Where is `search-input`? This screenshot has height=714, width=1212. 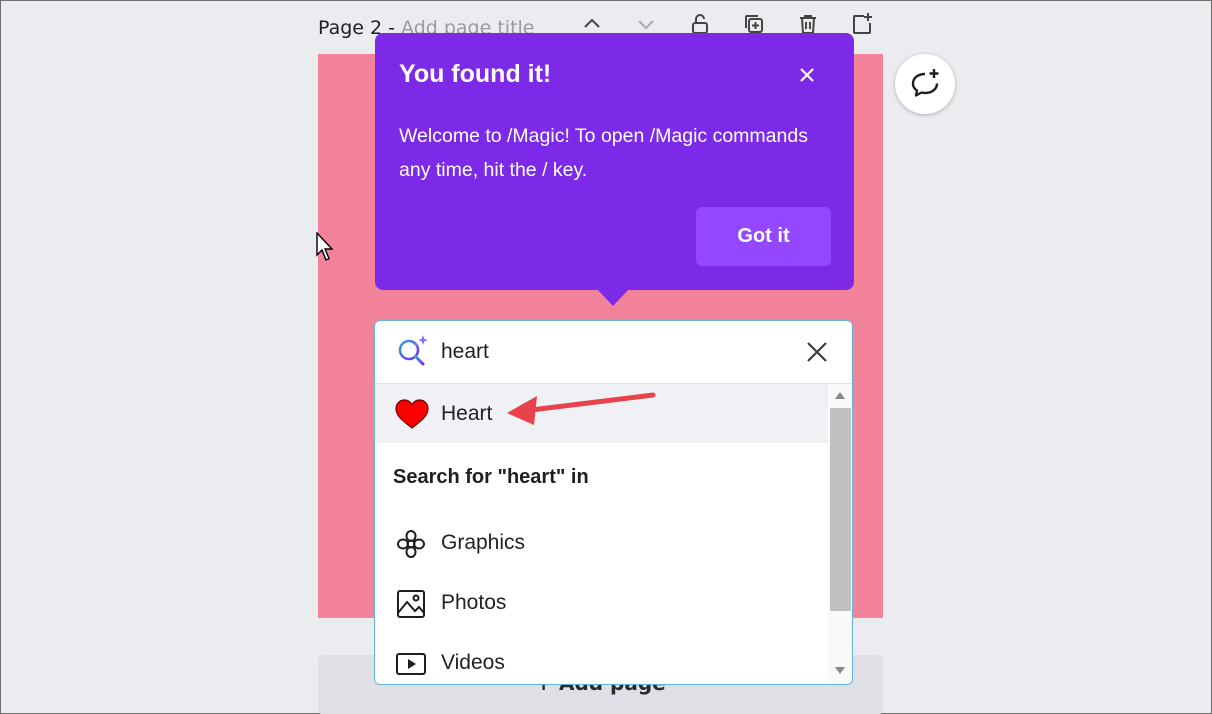
search-input is located at coordinates (611, 352).